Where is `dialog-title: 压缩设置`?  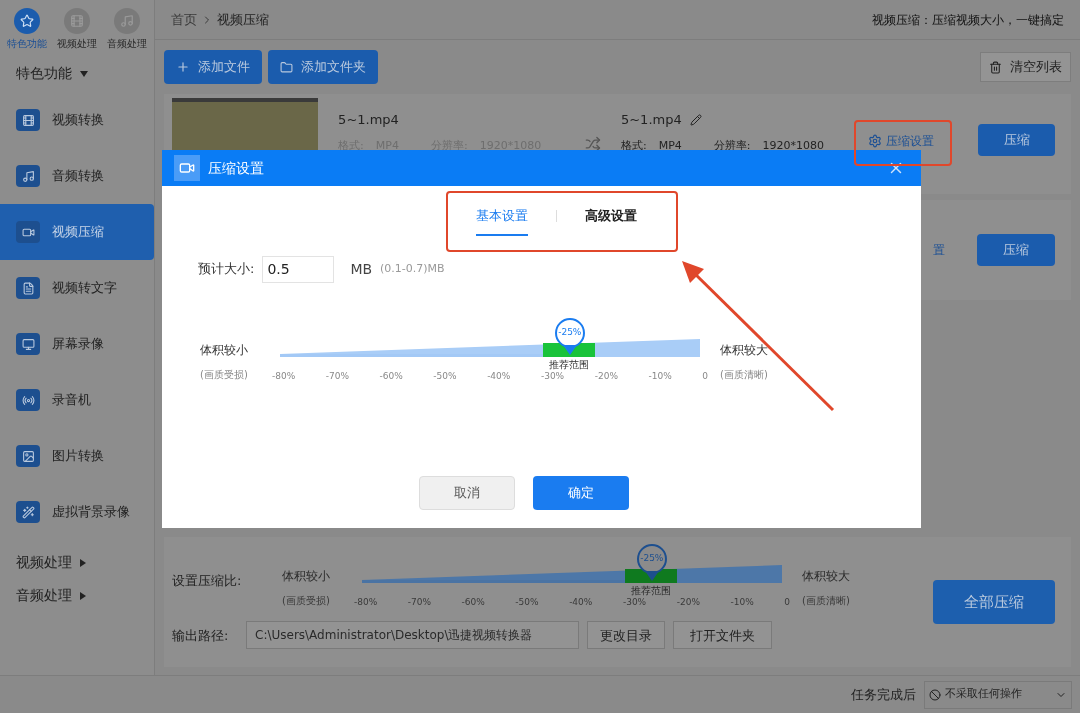
dialog-title: 压缩设置 is located at coordinates (236, 168).